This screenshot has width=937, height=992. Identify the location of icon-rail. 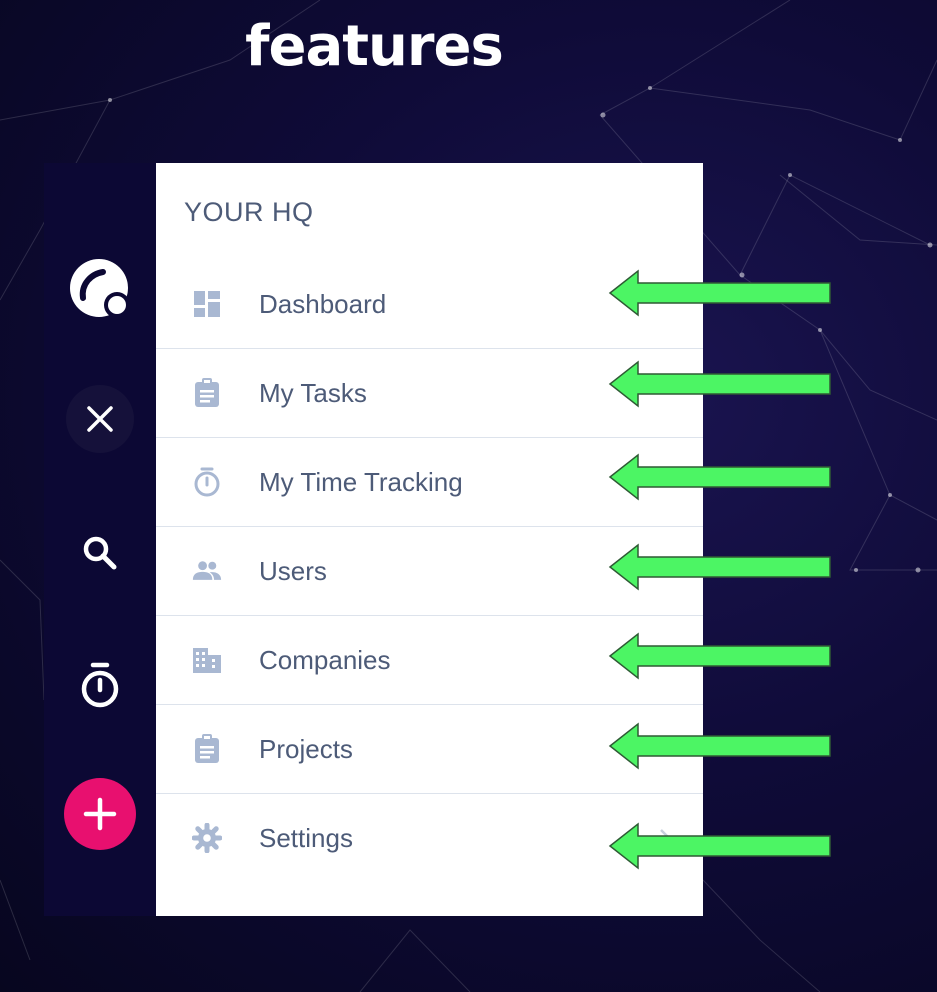
(100, 539).